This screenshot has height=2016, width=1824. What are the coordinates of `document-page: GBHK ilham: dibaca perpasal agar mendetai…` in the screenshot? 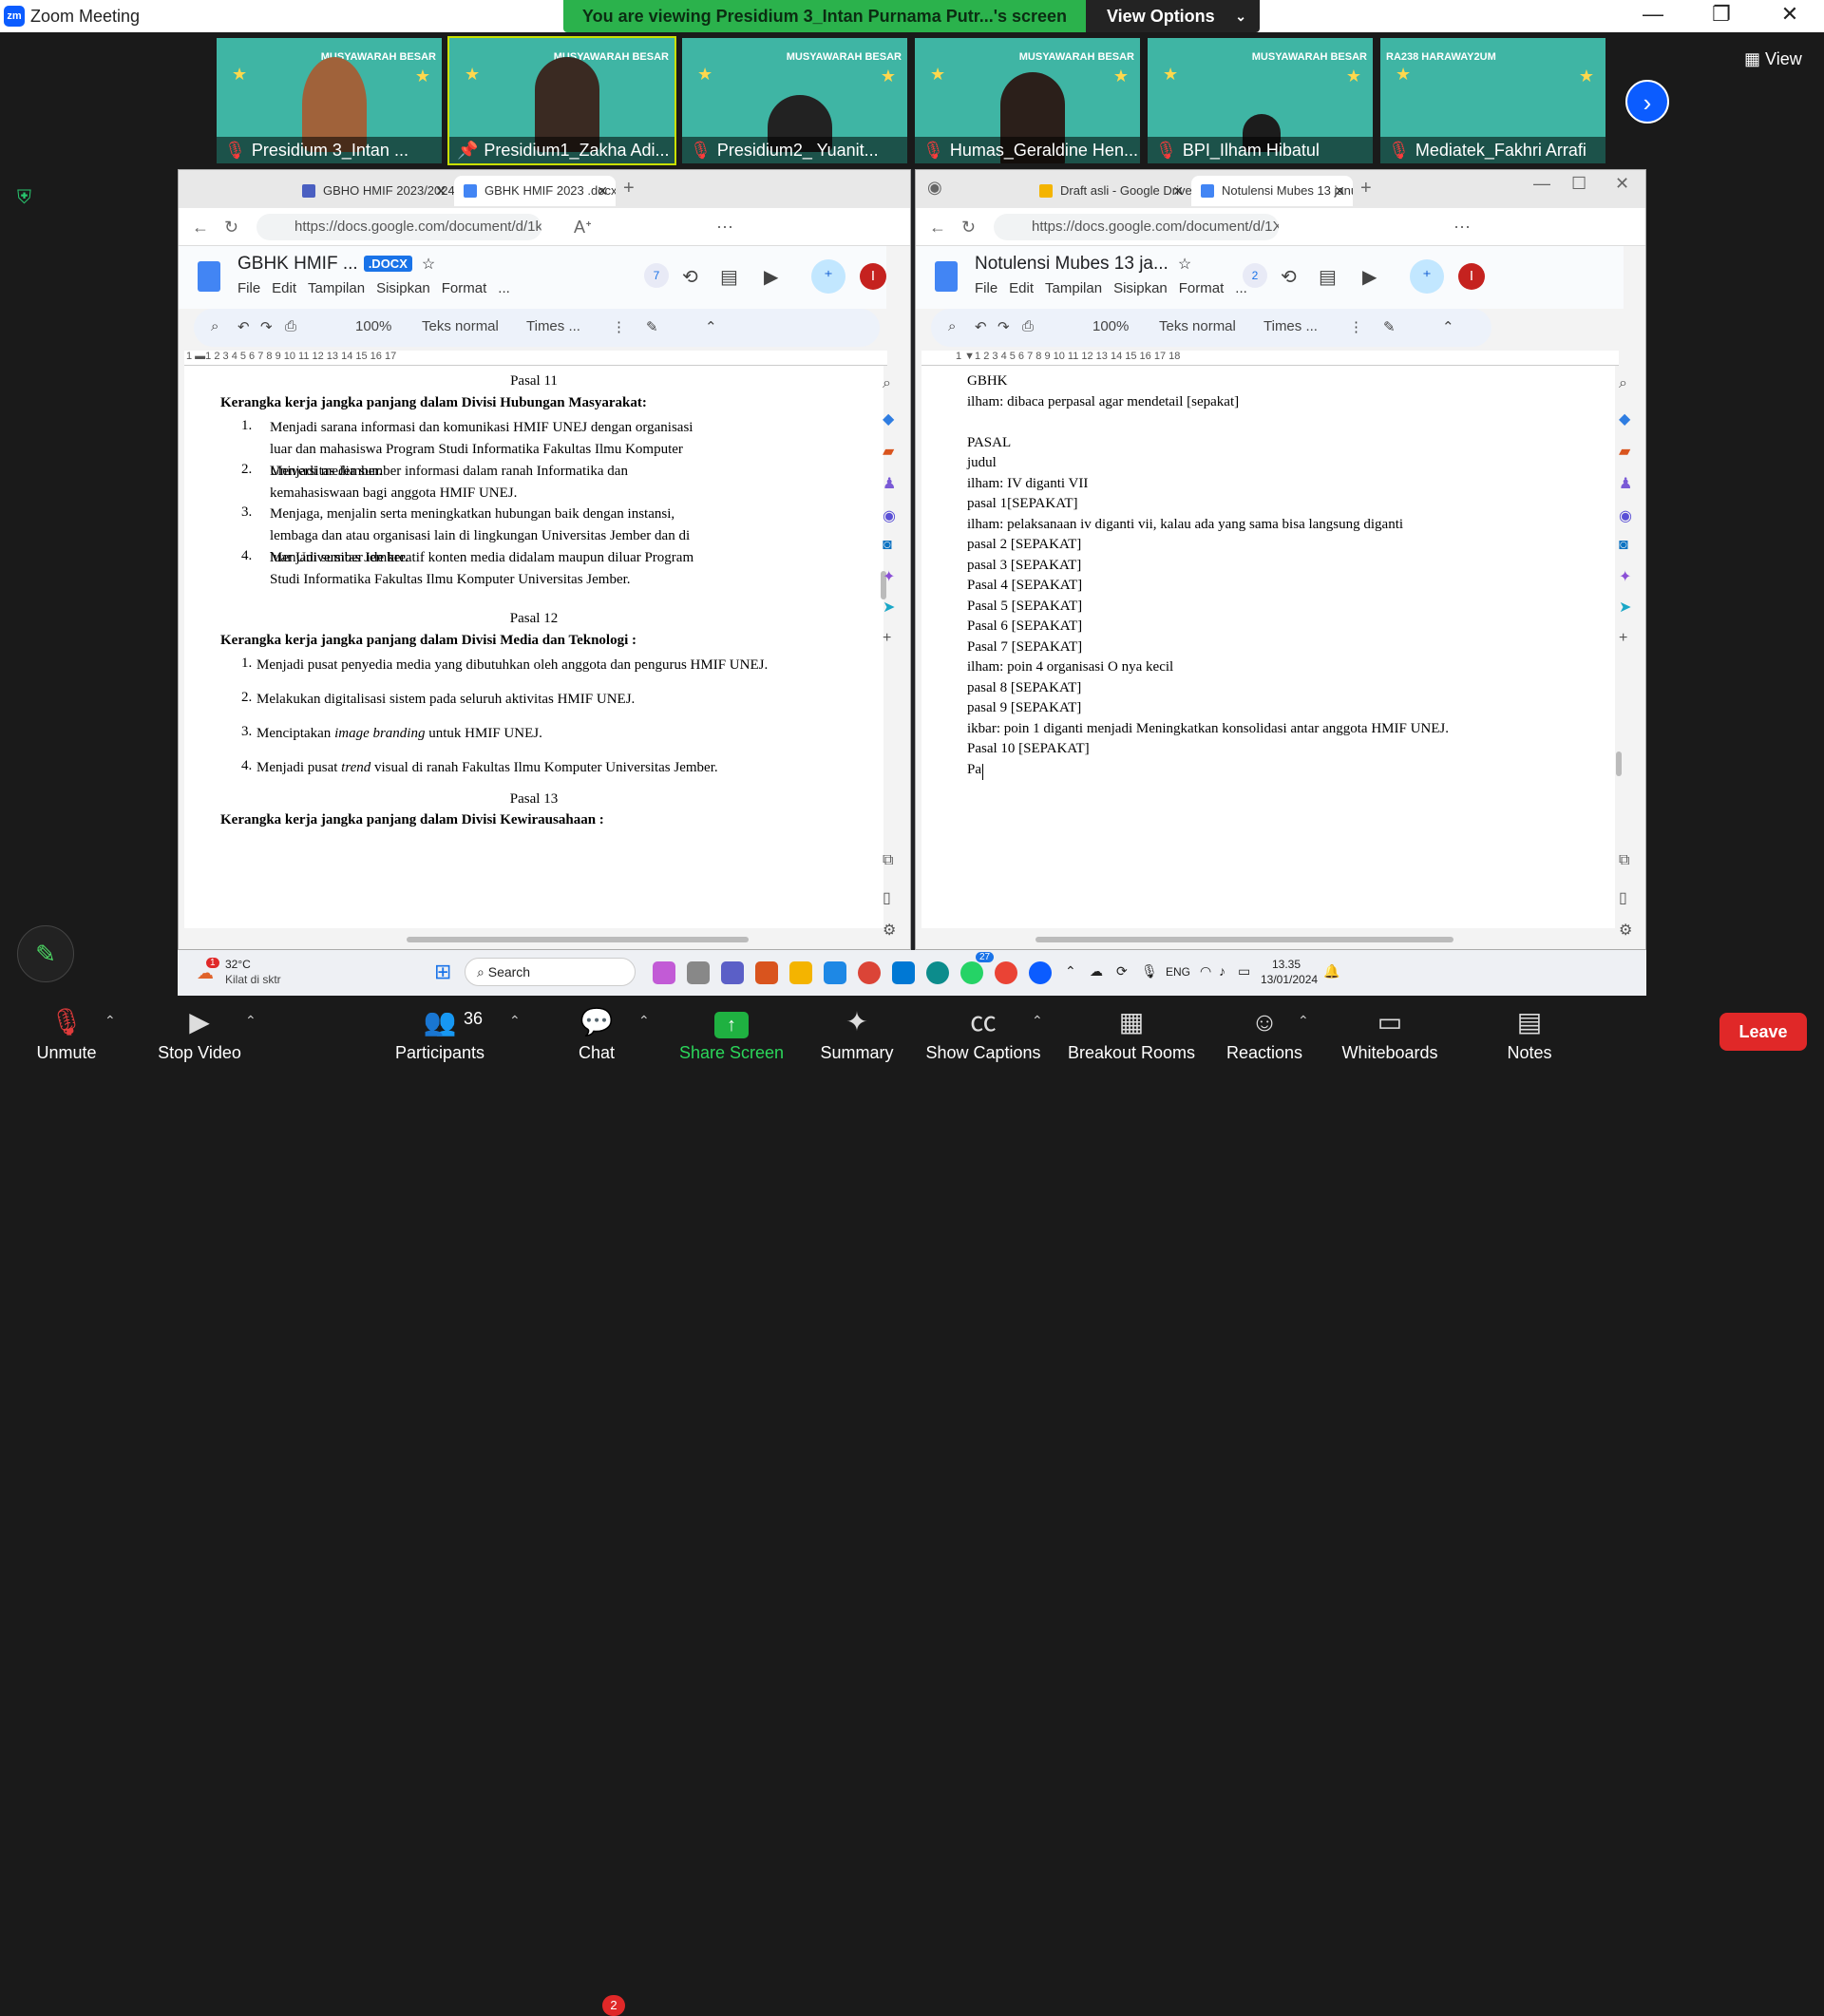 It's located at (1268, 647).